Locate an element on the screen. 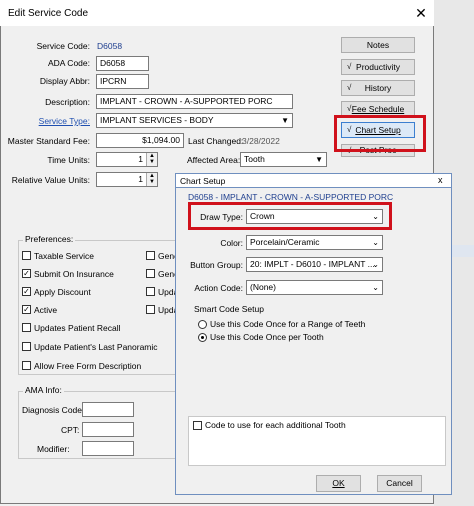 Image resolution: width=474 pixels, height=506 pixels. affected-area-combo: Tooth ▼ is located at coordinates (283, 159).